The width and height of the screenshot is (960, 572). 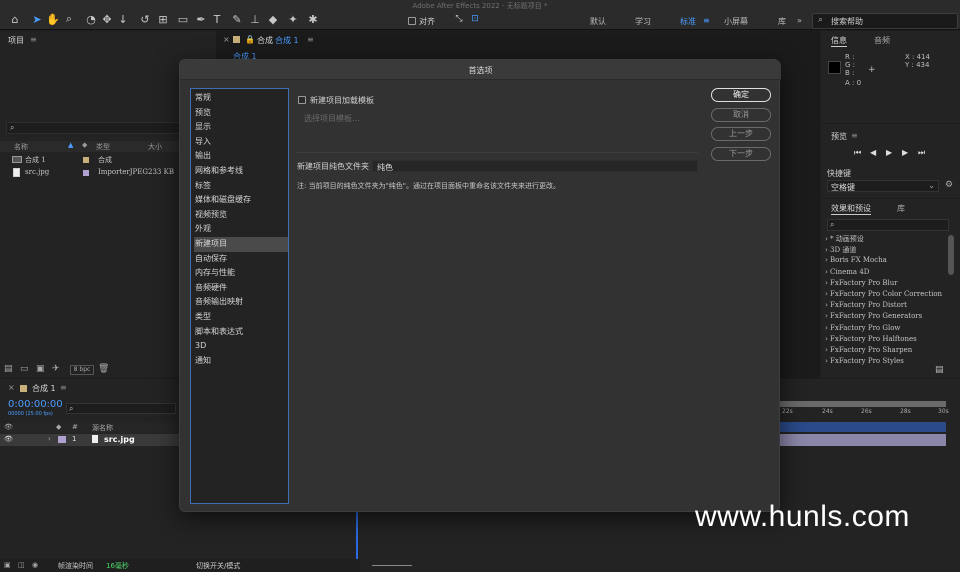 What do you see at coordinates (250, 39) in the screenshot?
I see `lock-icon: 🔒` at bounding box center [250, 39].